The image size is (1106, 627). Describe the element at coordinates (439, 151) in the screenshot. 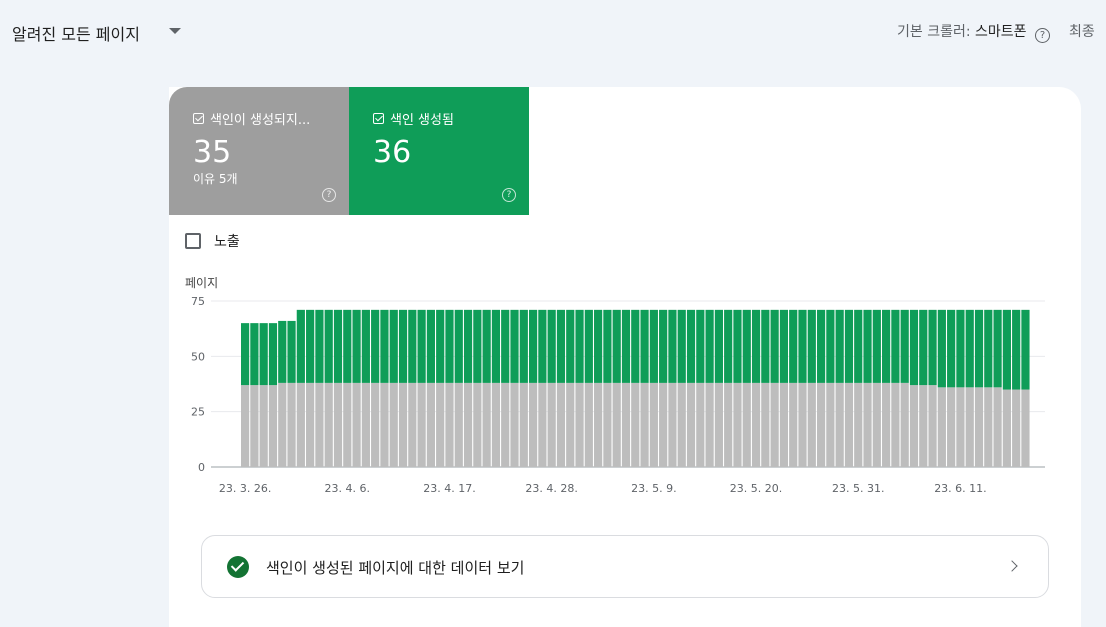

I see `metric-indexed: 색인 생성됨 36 ?` at that location.